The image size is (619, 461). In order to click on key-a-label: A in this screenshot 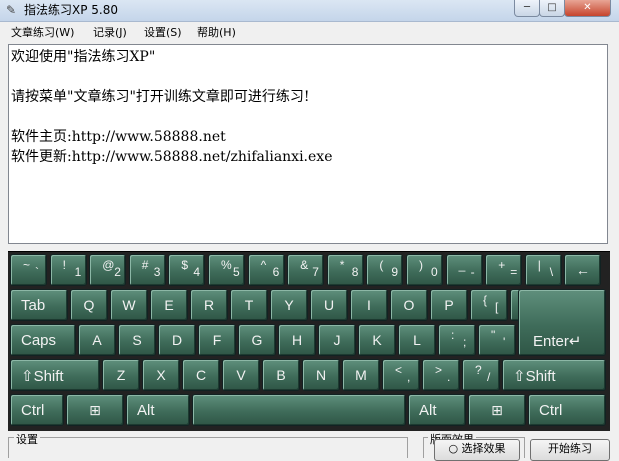, I will do `click(97, 340)`.